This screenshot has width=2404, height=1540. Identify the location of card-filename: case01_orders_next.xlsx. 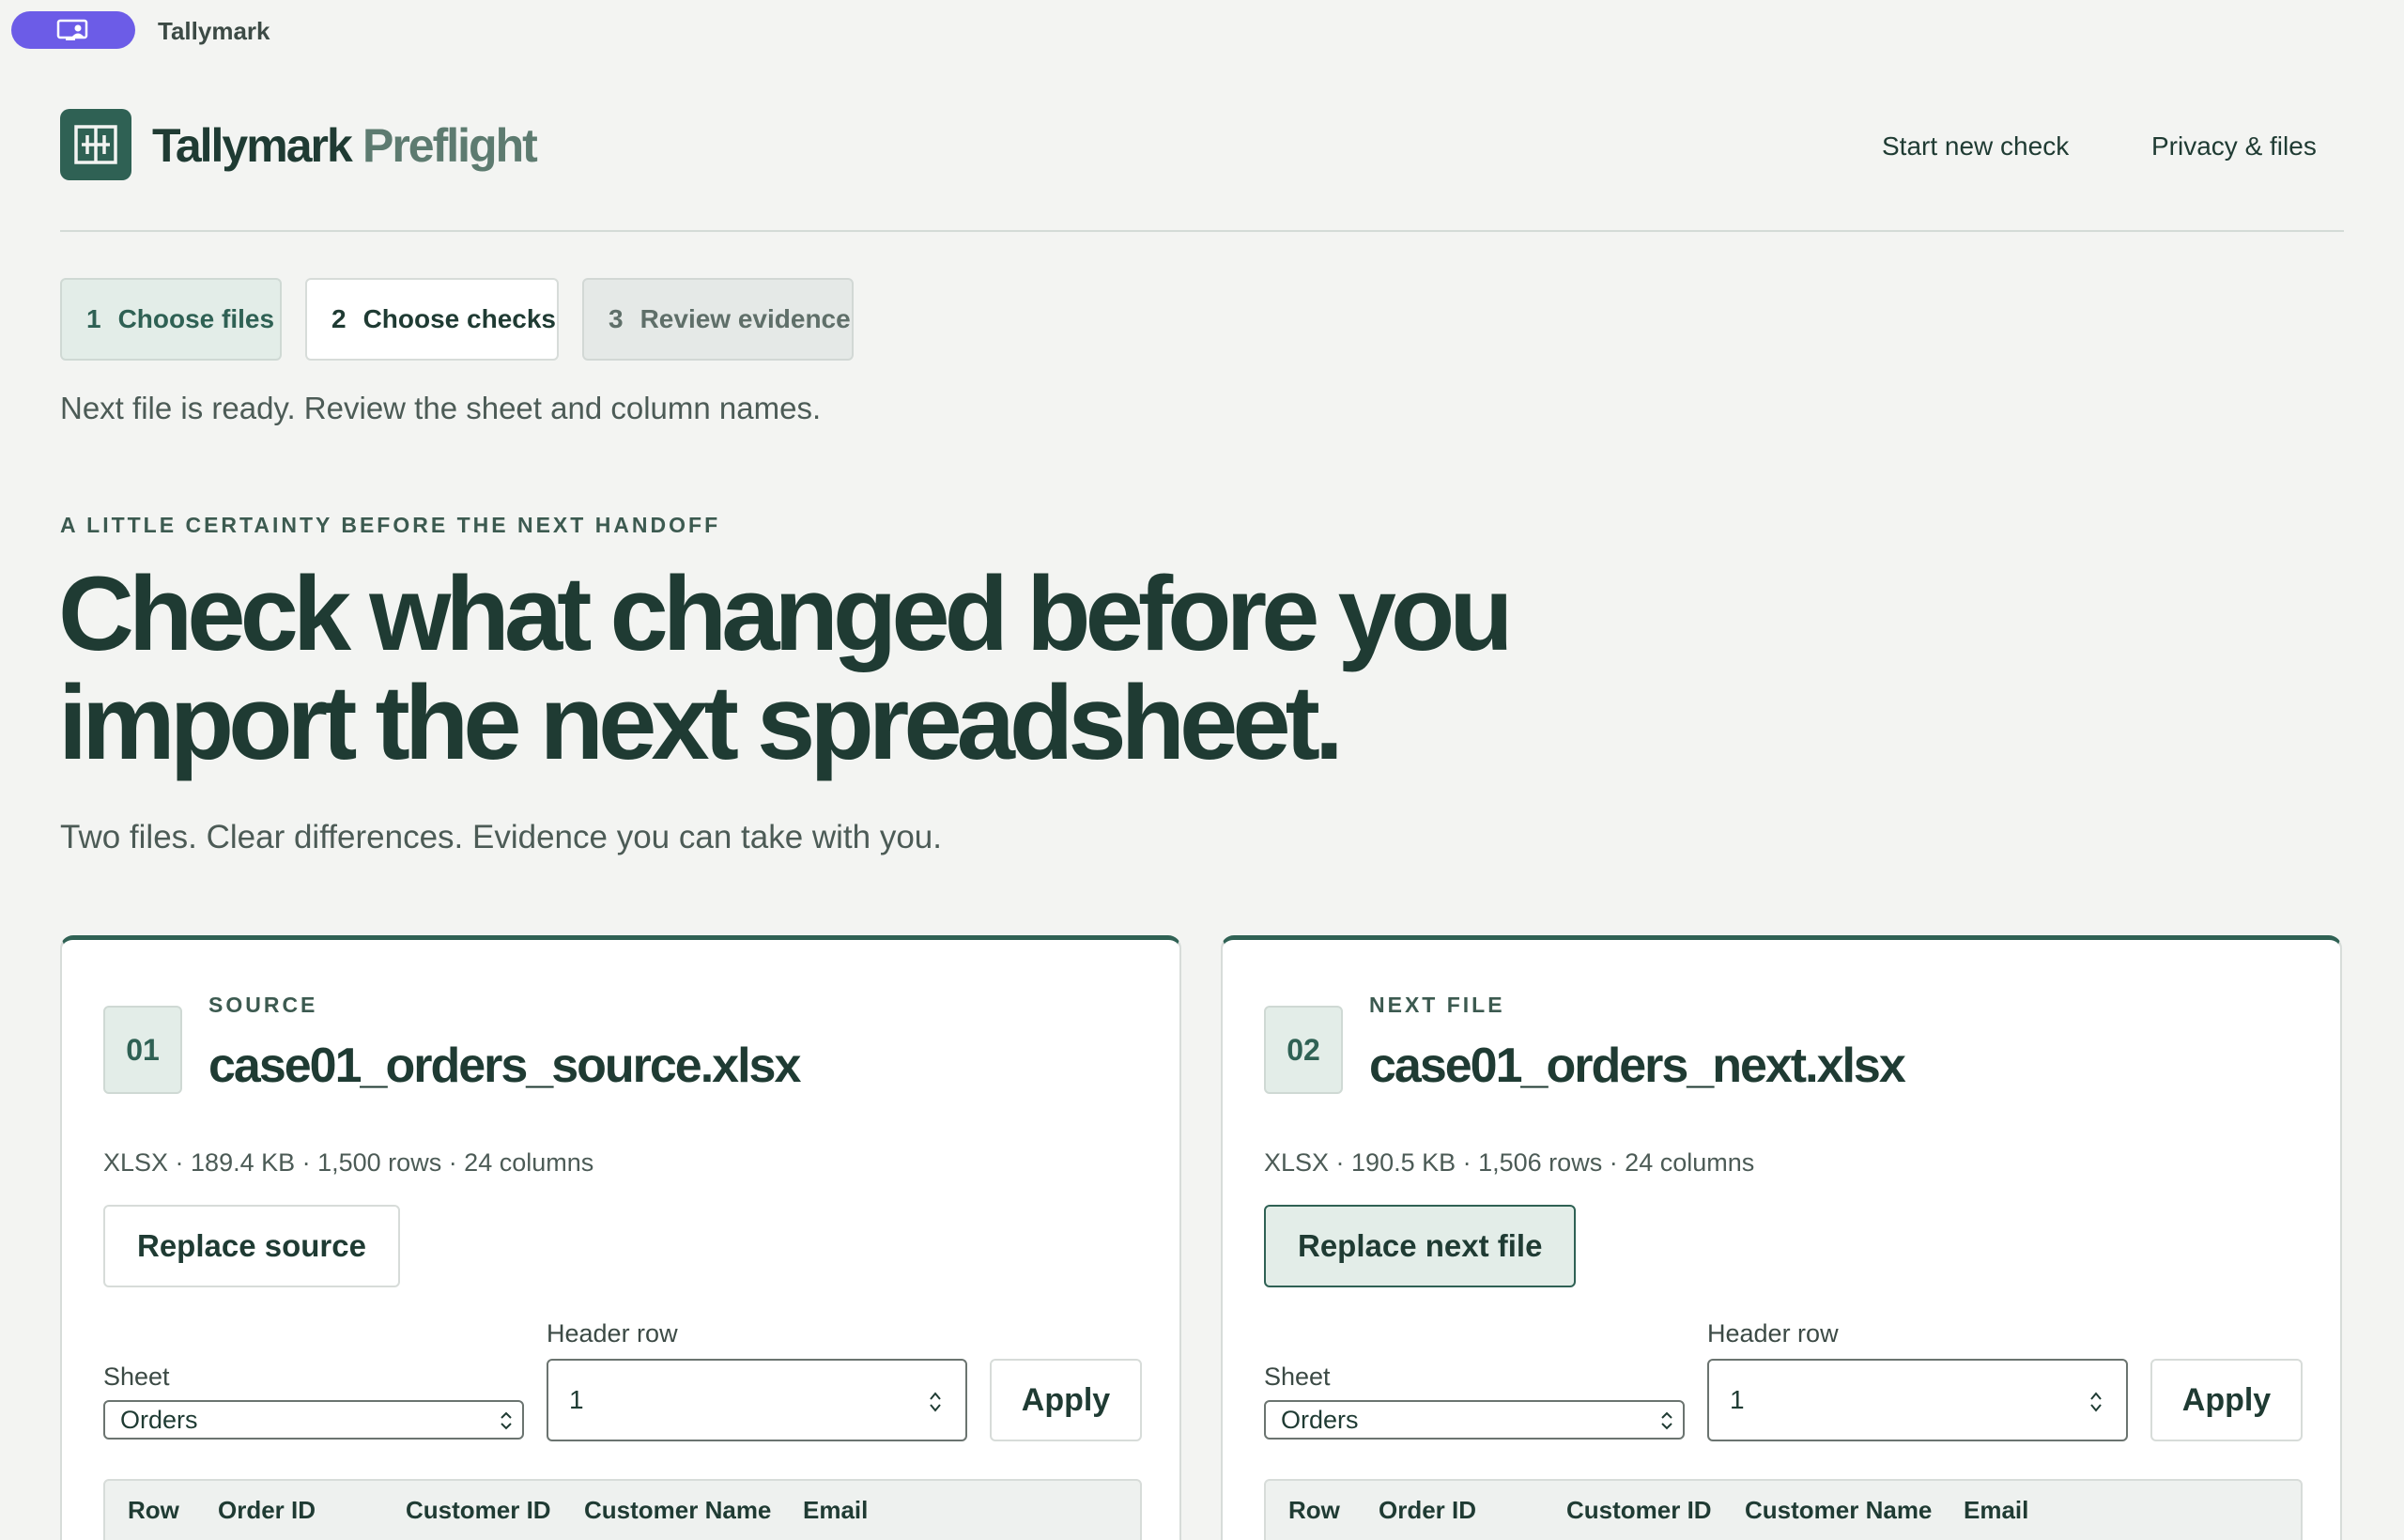
(1637, 1066).